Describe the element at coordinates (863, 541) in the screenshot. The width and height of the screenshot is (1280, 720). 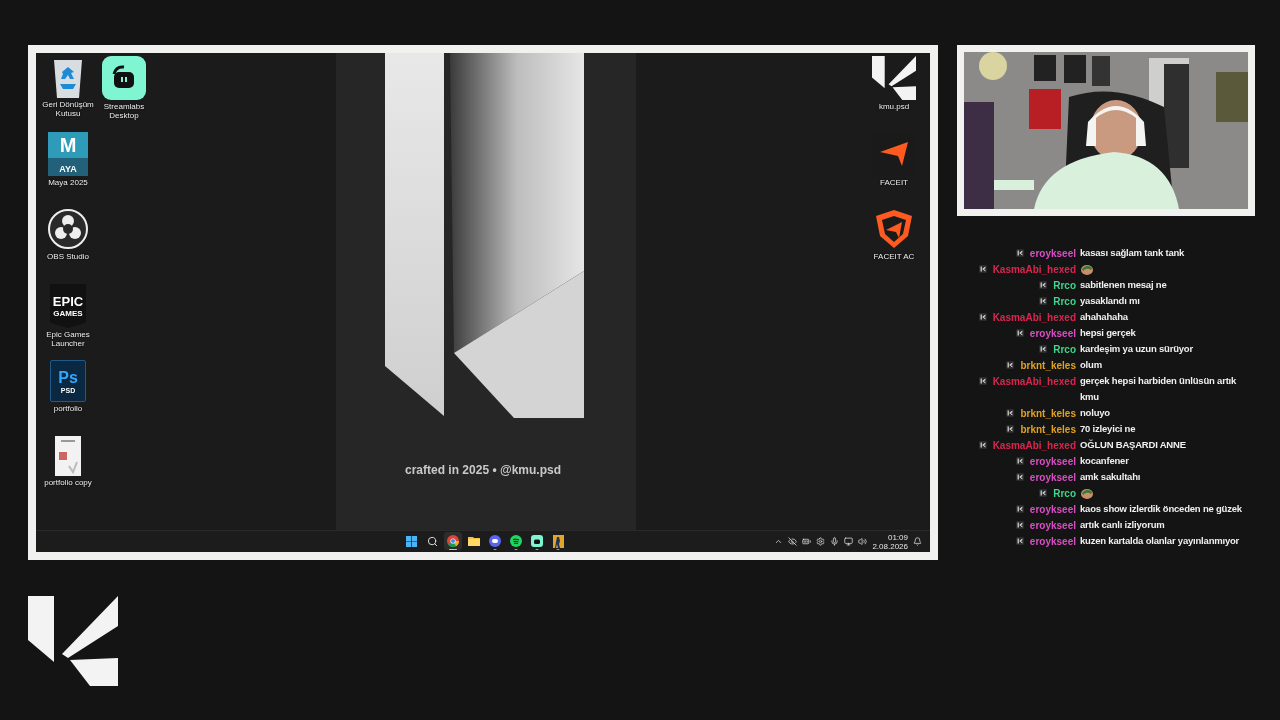
I see `volume-icon` at that location.